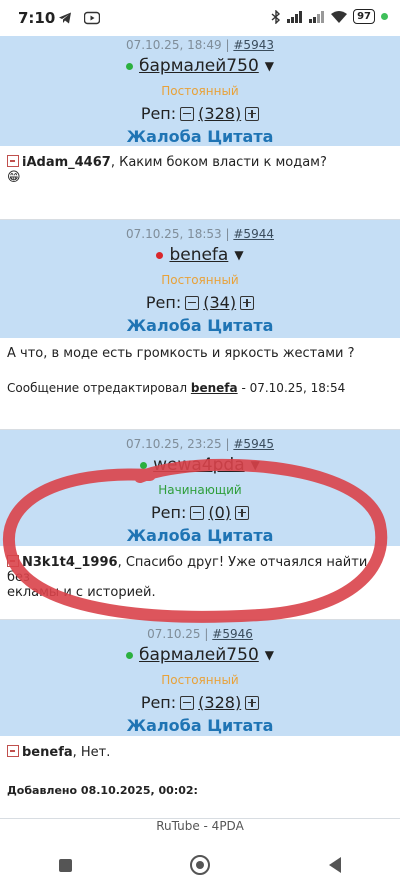 The height and width of the screenshot is (889, 400). I want to click on post-number-link: #5943, so click(253, 45).